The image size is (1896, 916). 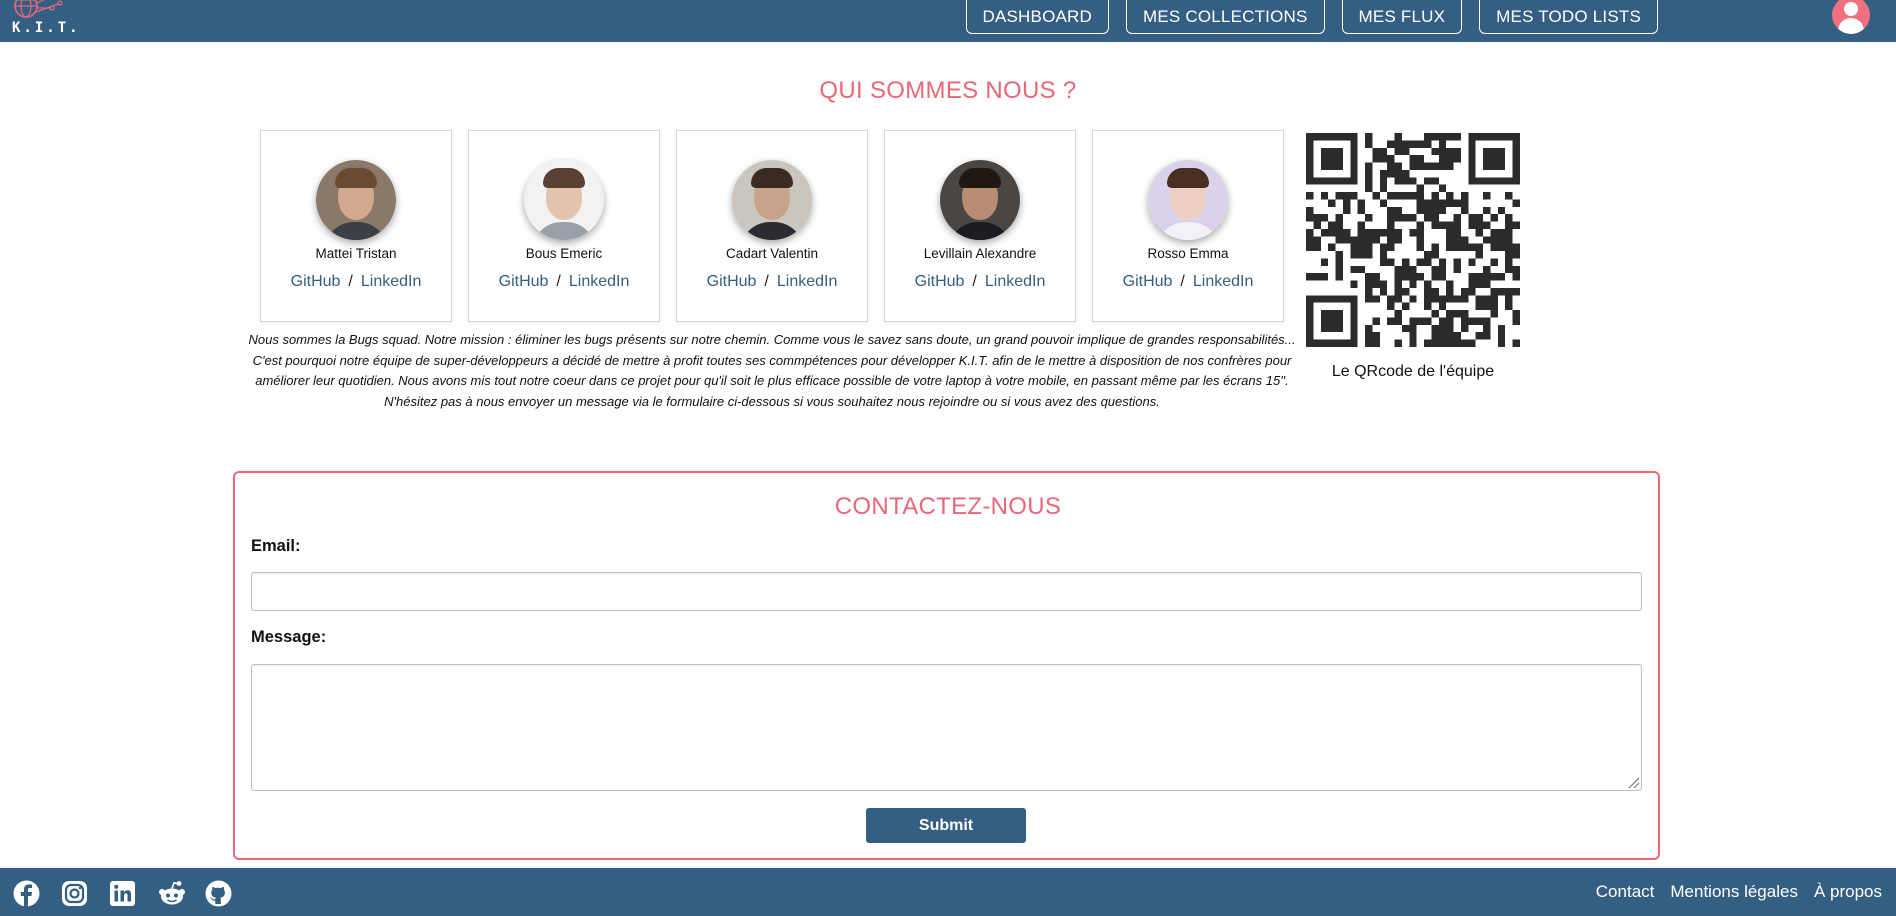 I want to click on email-label: Email:, so click(x=276, y=546).